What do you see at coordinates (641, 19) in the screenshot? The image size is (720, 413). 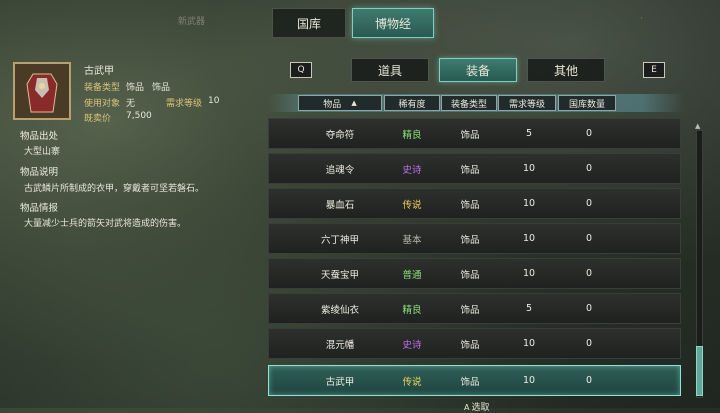 I see `faded-corner-label-right: ·` at bounding box center [641, 19].